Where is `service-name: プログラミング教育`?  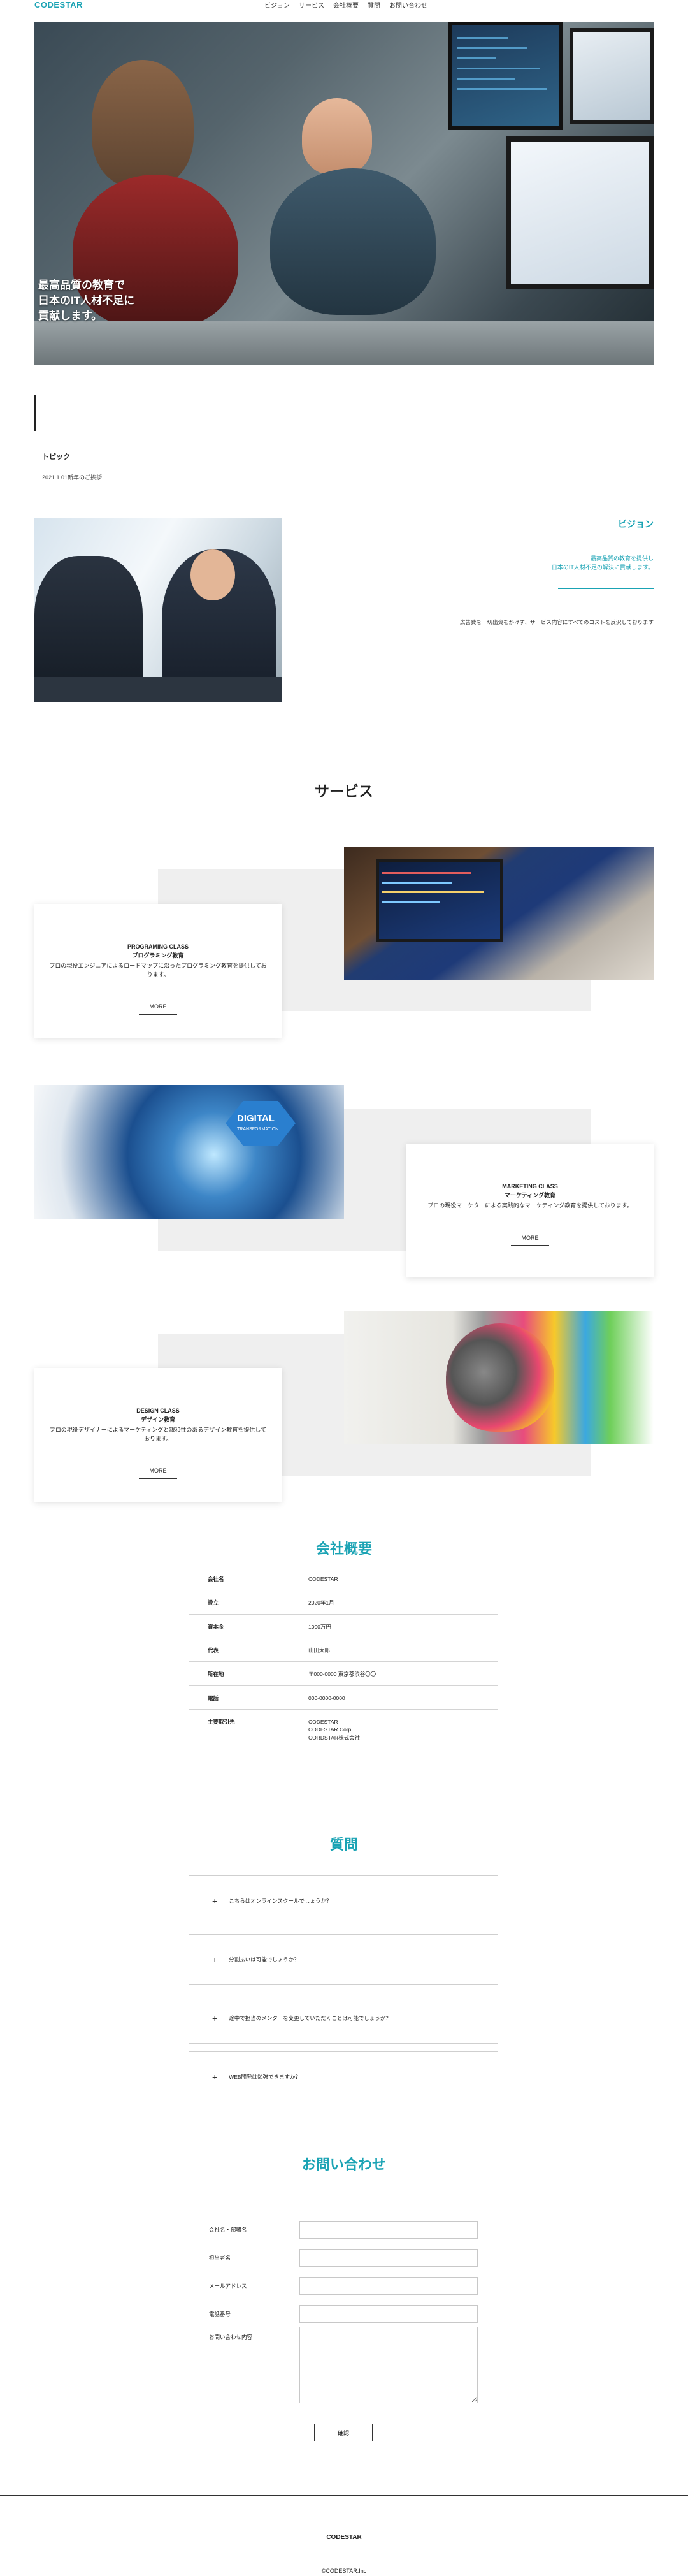
service-name: プログラミング教育 is located at coordinates (158, 955).